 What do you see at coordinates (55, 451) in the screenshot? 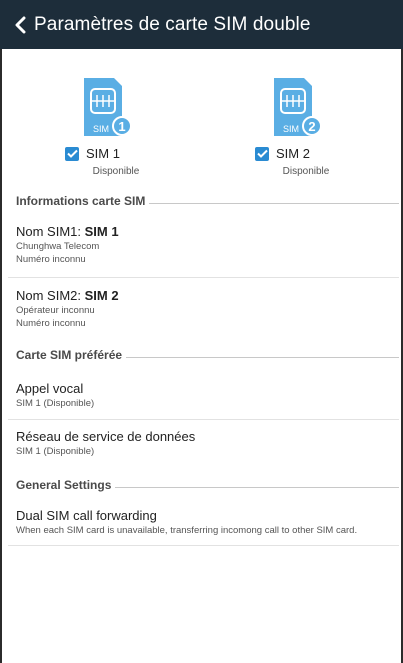
I see `data-network-subtitle: SIM 1 (Disponible)` at bounding box center [55, 451].